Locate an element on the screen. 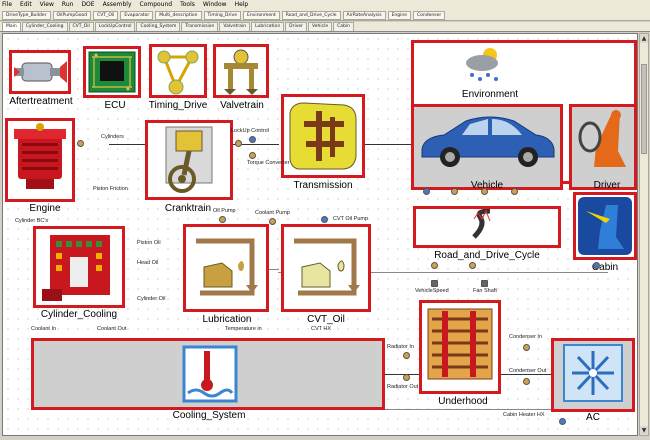 This screenshot has height=440, width=650. menu-item-doe: DOE is located at coordinates (87, 5).